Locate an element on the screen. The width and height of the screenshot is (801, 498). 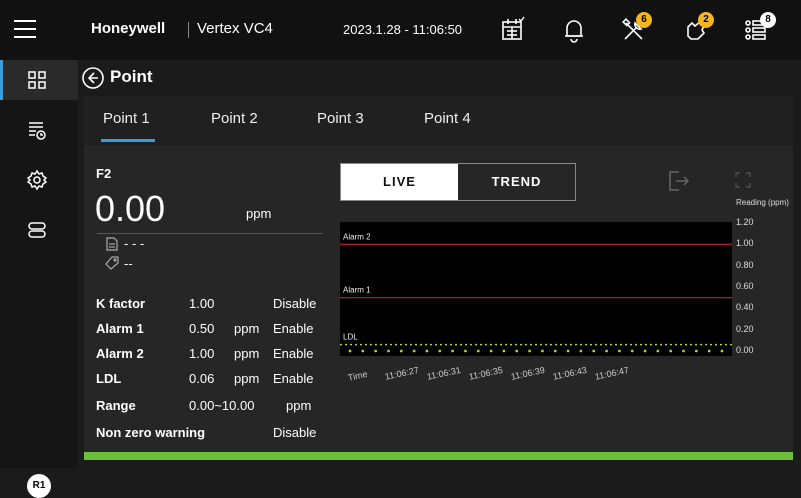
tab-point-4: Point 4 is located at coordinates (447, 118).